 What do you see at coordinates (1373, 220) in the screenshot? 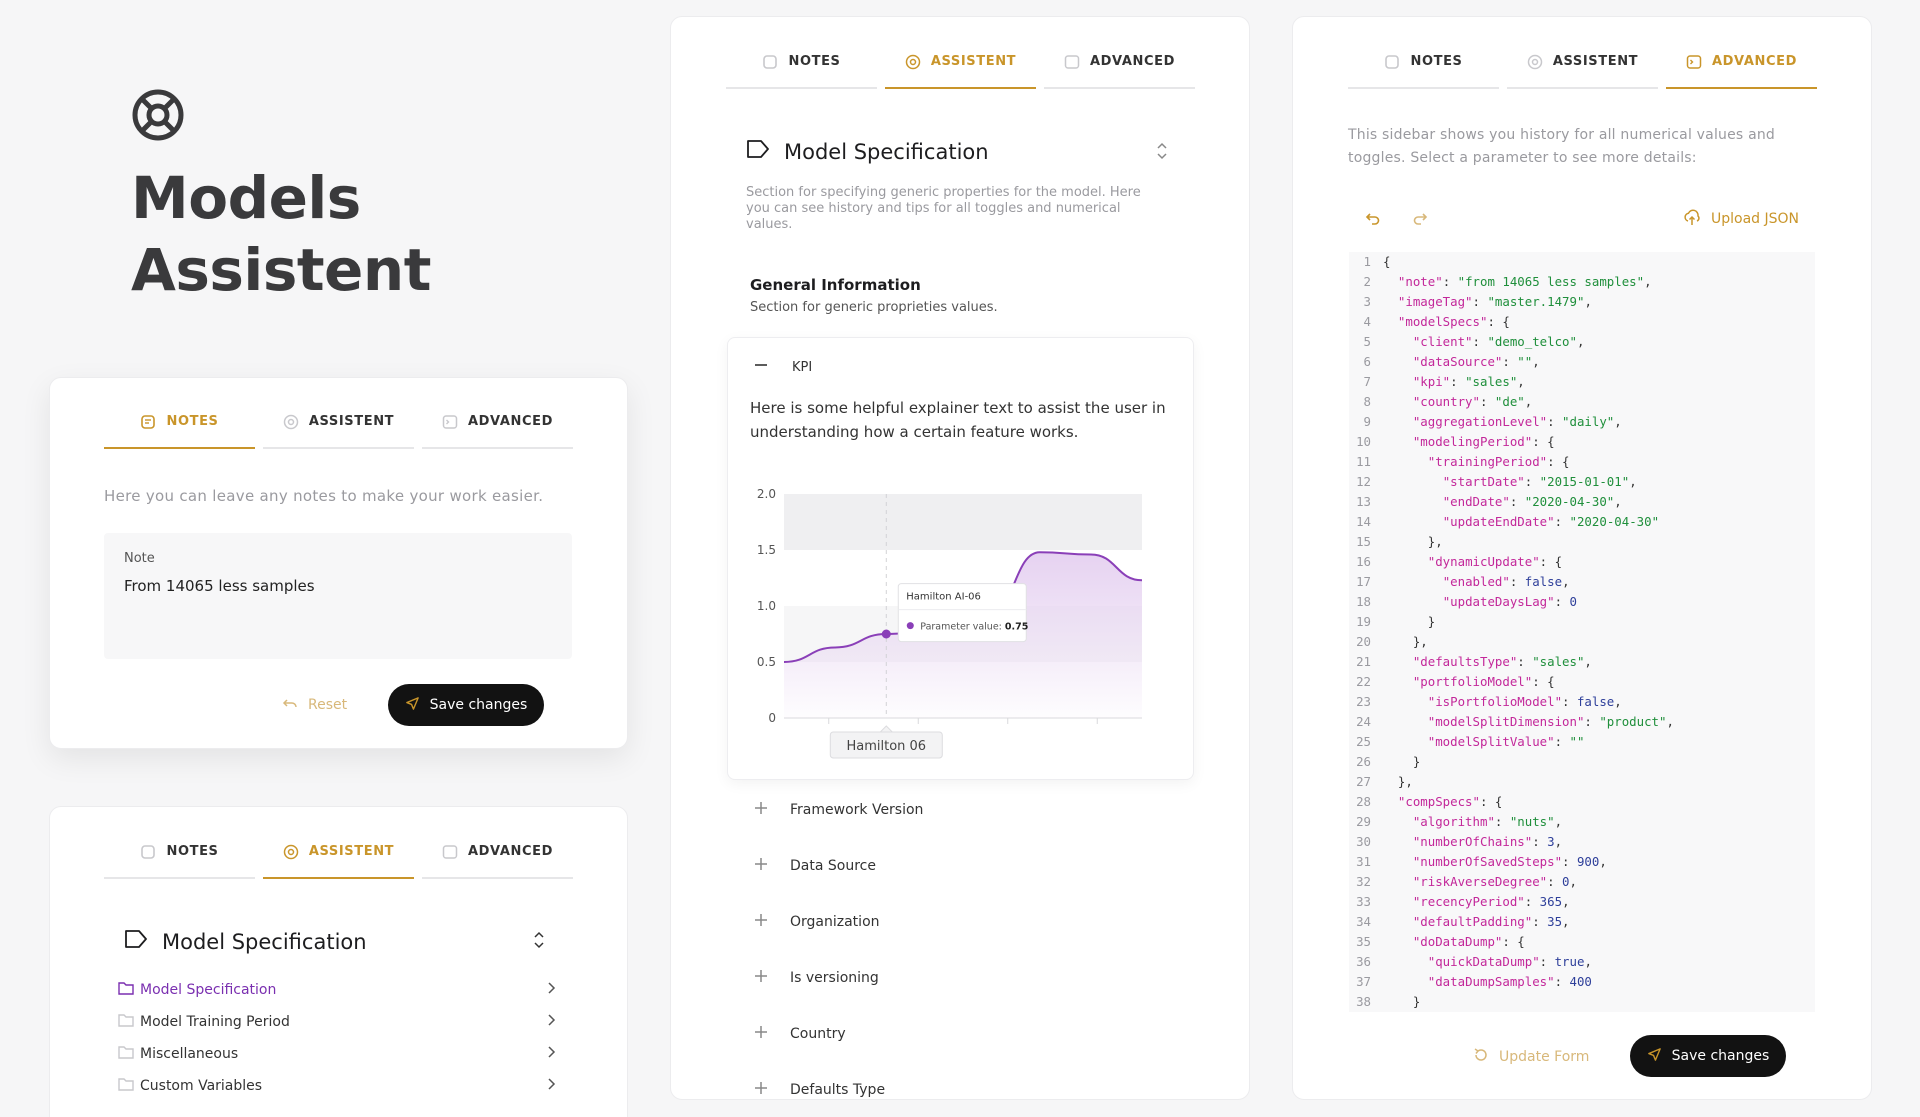
I see `undo-icon` at bounding box center [1373, 220].